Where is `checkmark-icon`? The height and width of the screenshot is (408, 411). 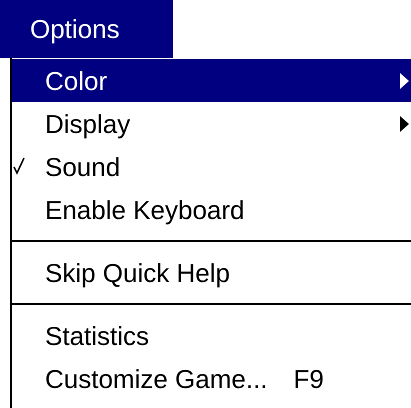 checkmark-icon is located at coordinates (19, 166).